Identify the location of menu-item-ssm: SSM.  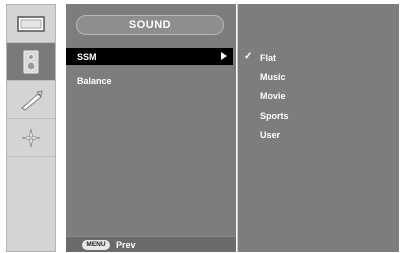
(149, 56).